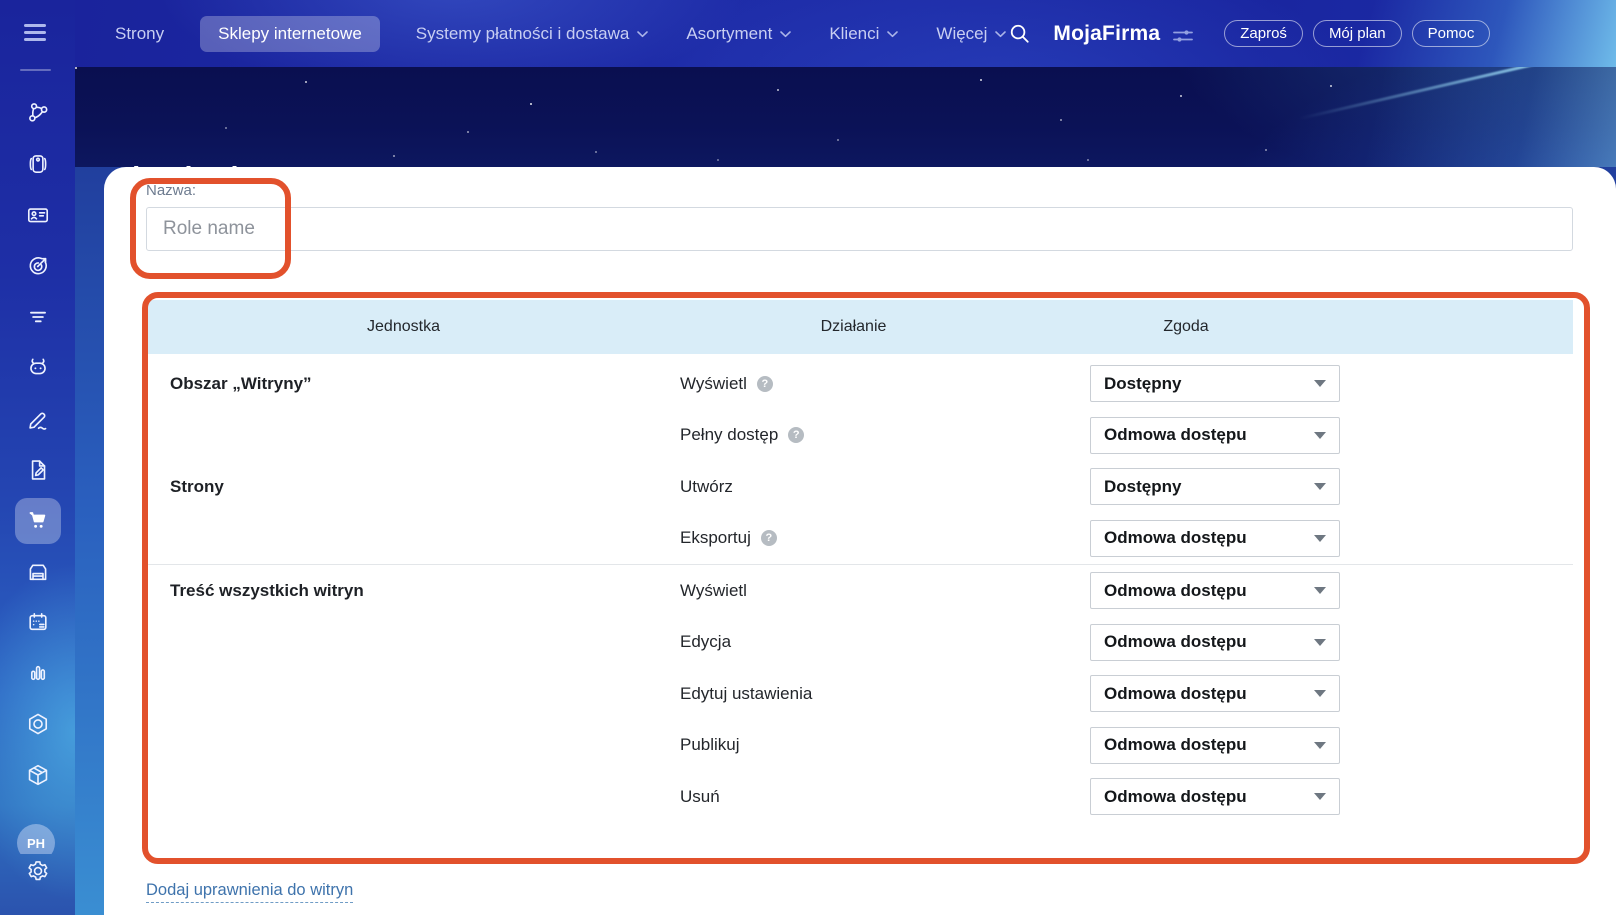 The width and height of the screenshot is (1616, 915). Describe the element at coordinates (962, 33) in the screenshot. I see `nav-item-label: Więcej` at that location.